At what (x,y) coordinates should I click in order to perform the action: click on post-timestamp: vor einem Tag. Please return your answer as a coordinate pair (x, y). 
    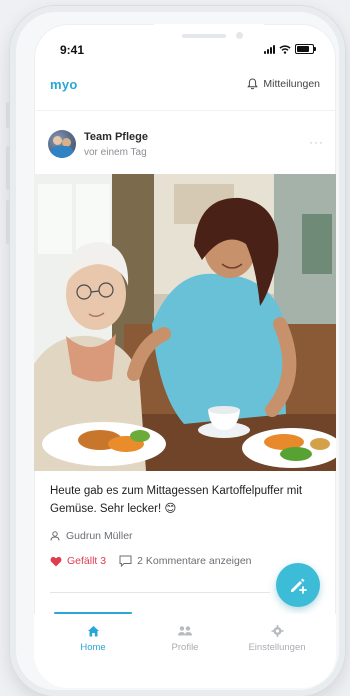
    Looking at the image, I should click on (115, 152).